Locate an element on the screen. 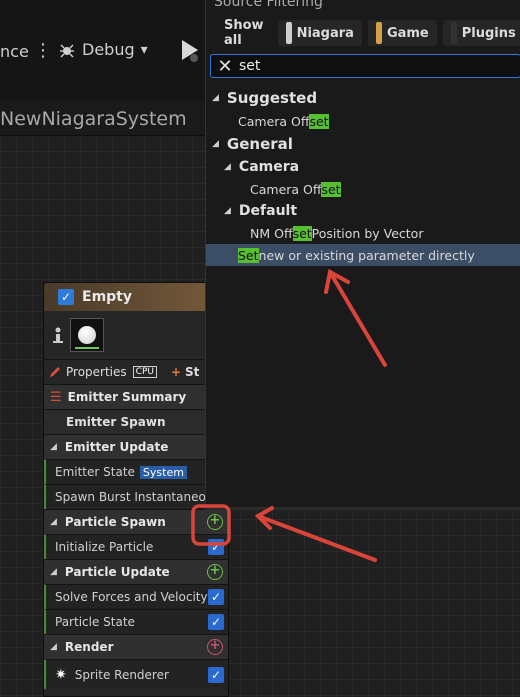 This screenshot has width=520, height=697. spawn-burst-module: Spawn Burst Instantaneous is located at coordinates (136, 496).